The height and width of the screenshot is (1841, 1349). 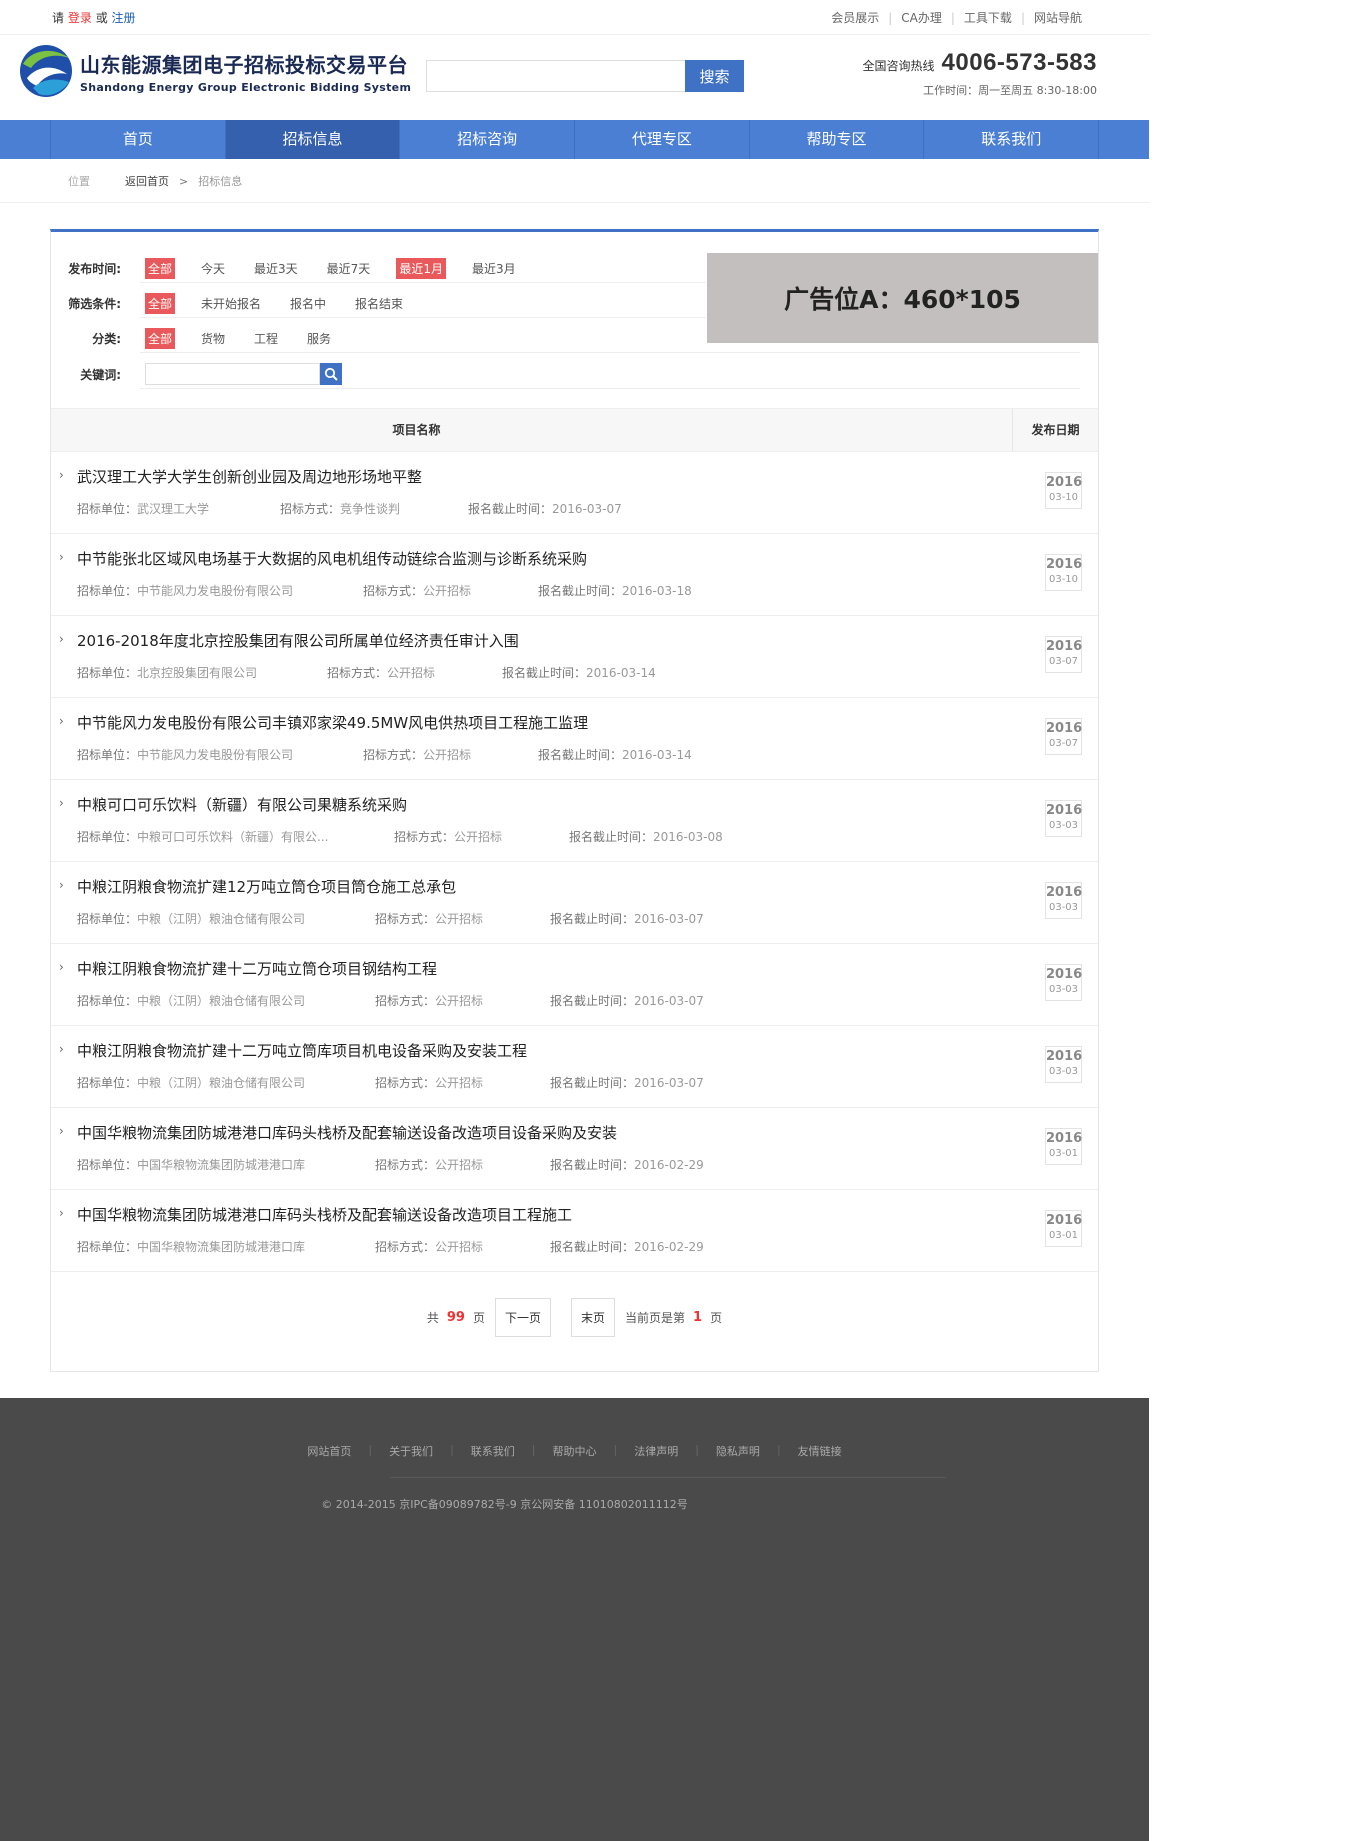 I want to click on meta-unit: 招标单位：中节能风力发电股份有限公司, so click(x=220, y=590).